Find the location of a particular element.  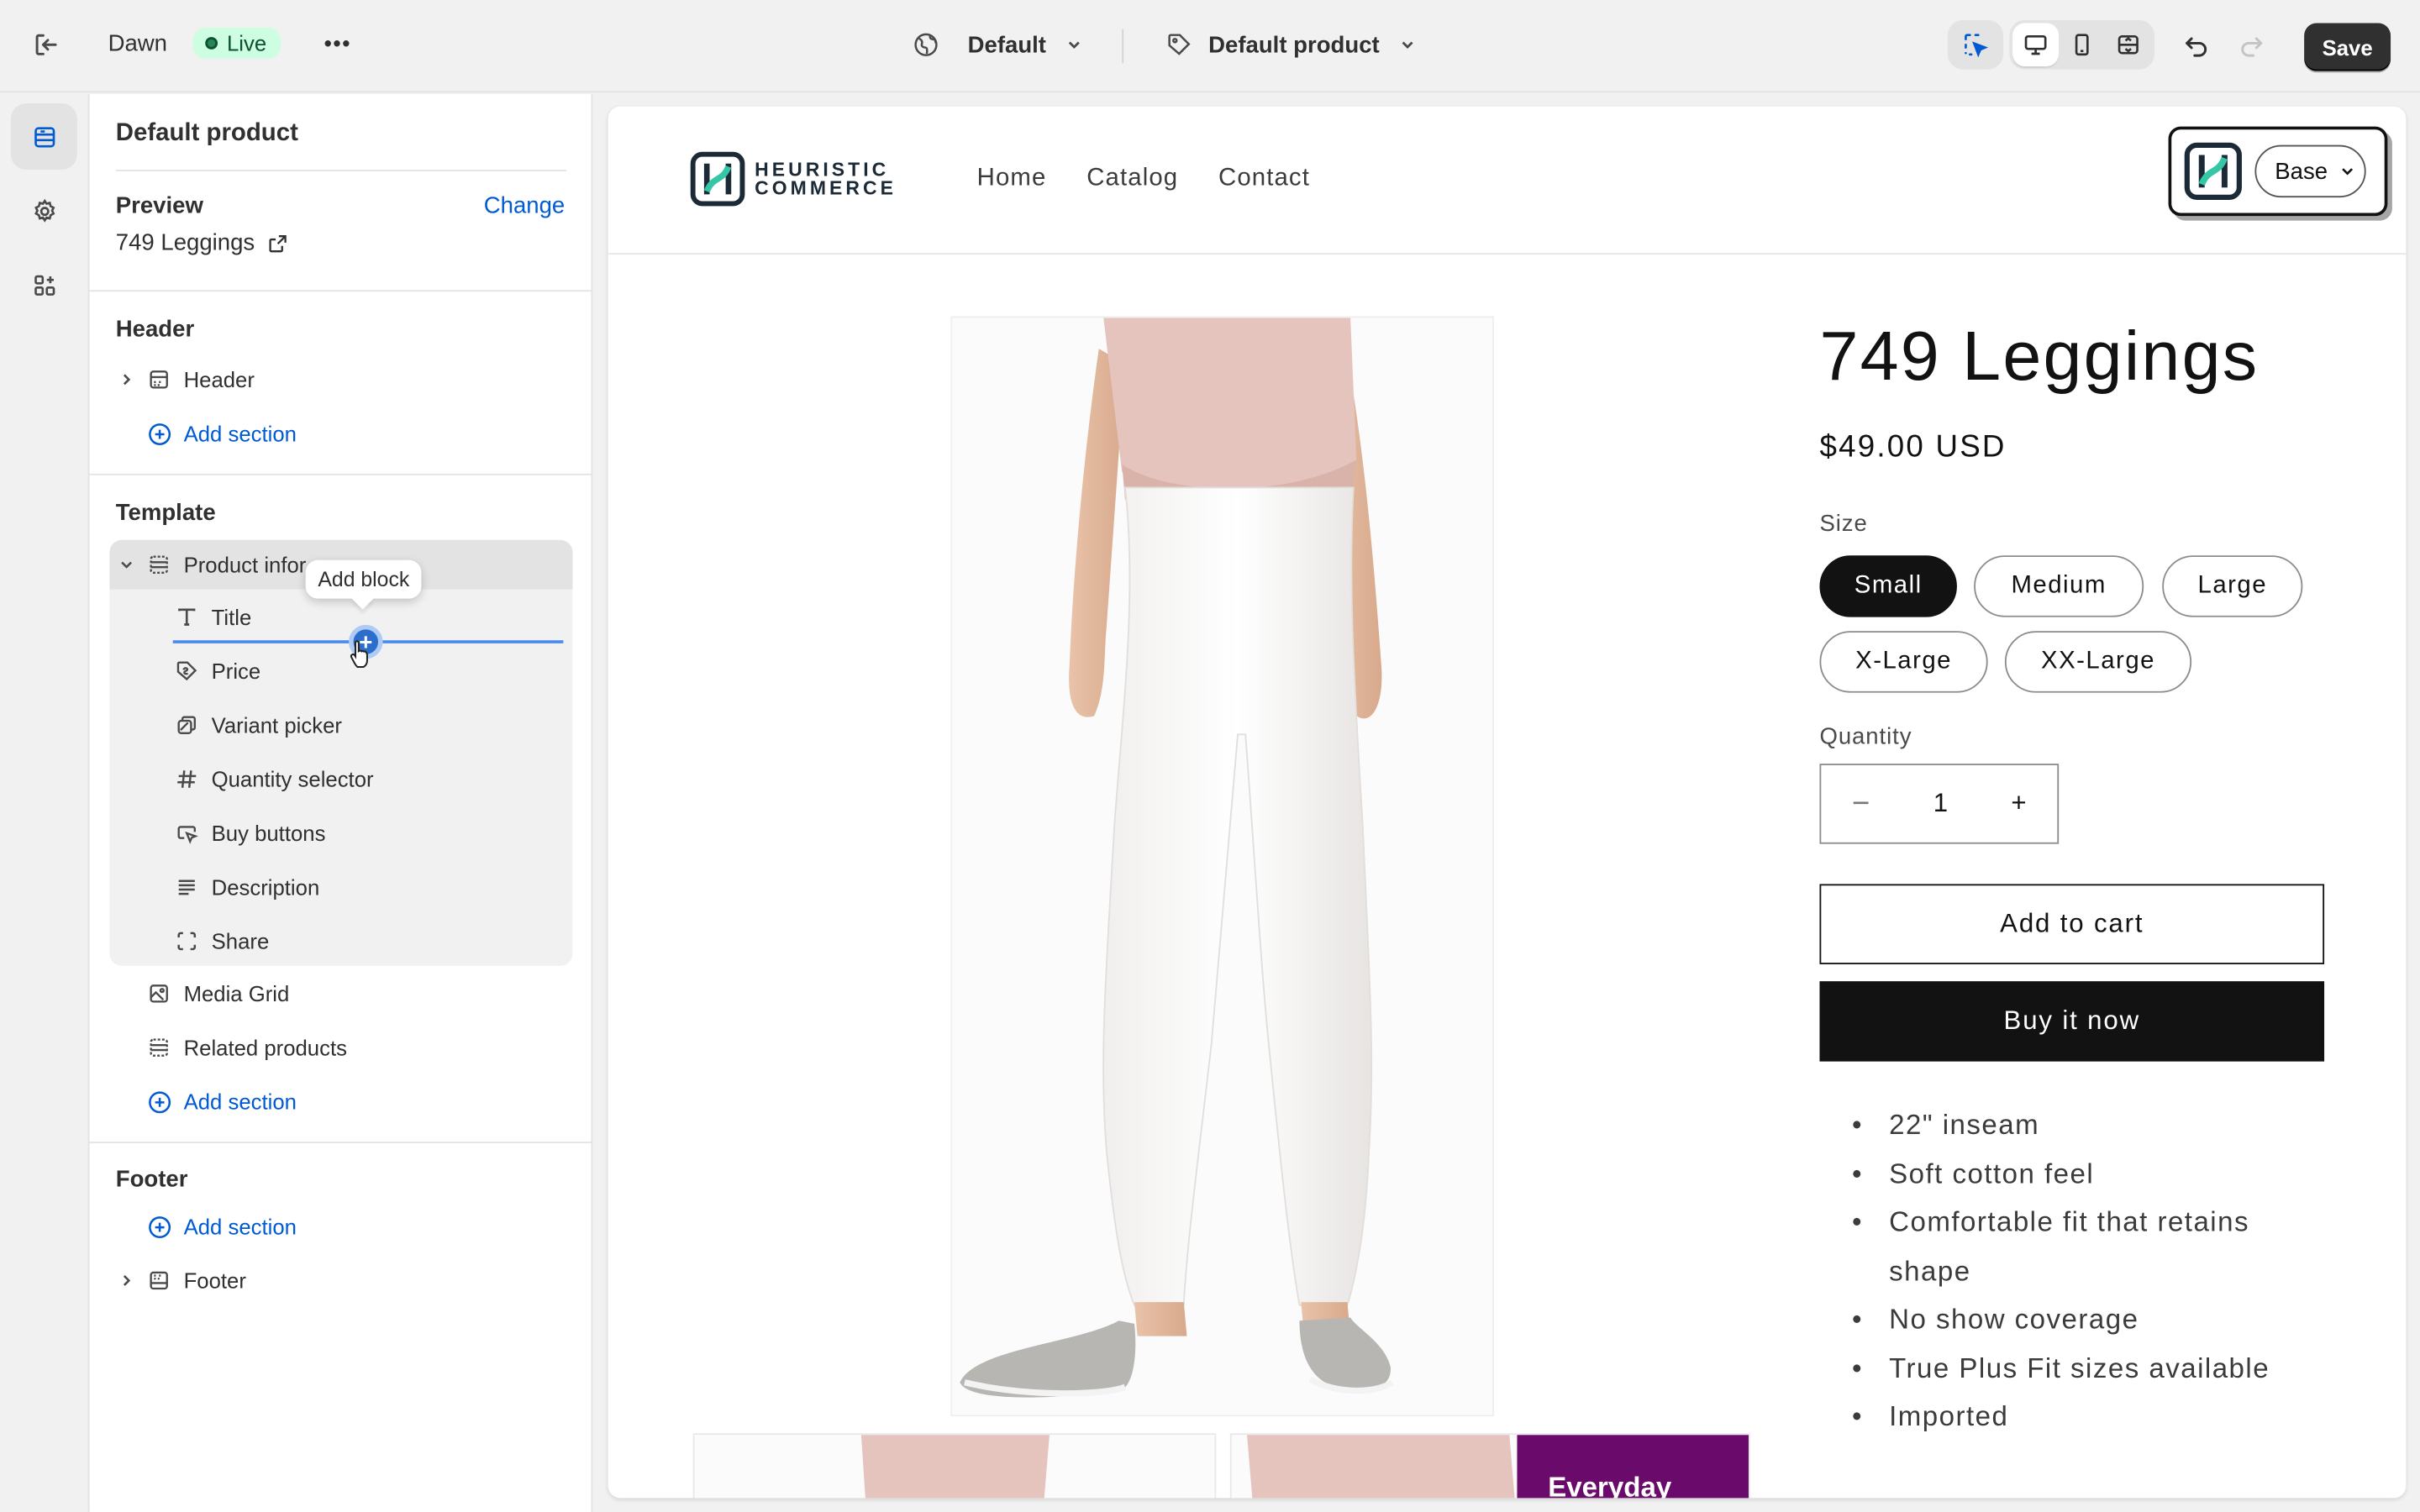

nav-catalog: Catalog is located at coordinates (1132, 179).